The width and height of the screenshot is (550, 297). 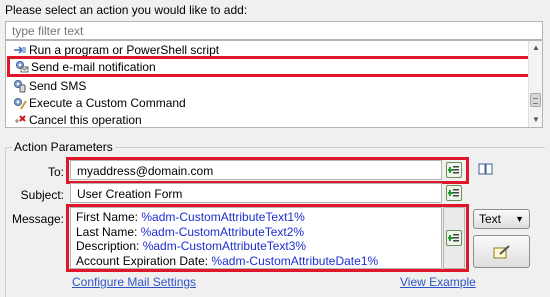 I want to click on subject-field: User Creation Form, so click(x=256, y=193).